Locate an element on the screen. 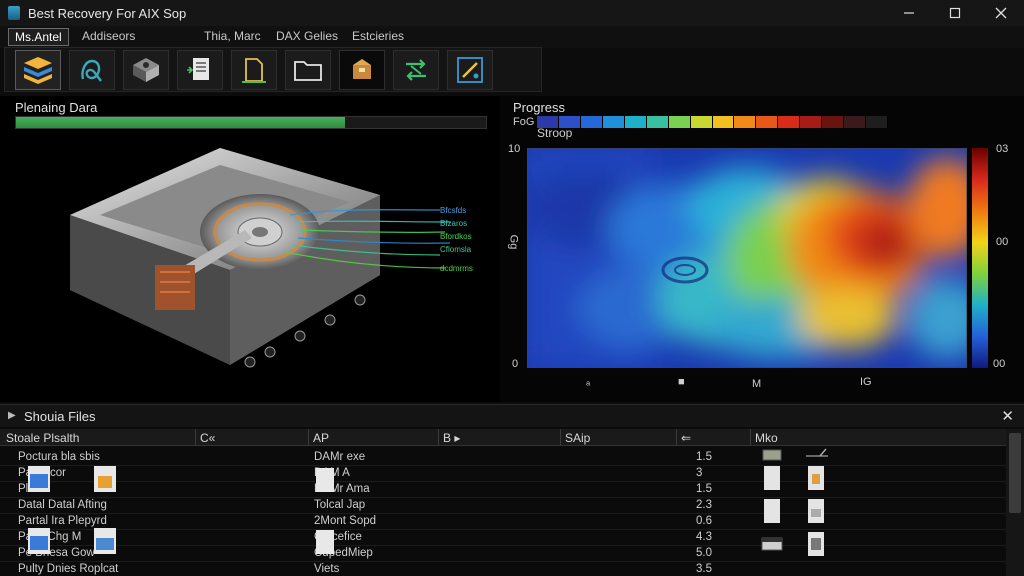 This screenshot has height=576, width=1024. folder-line-icon is located at coordinates (254, 70).